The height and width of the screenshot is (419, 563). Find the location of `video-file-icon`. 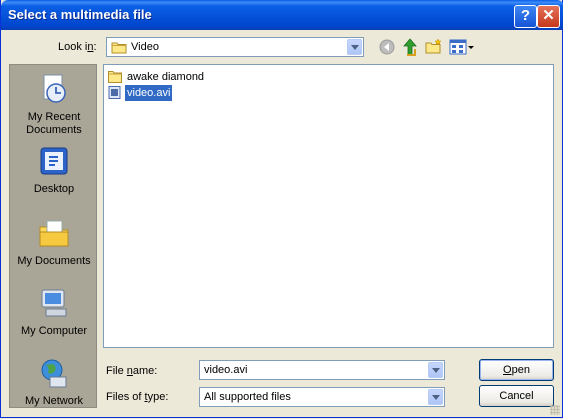

video-file-icon is located at coordinates (114, 92).